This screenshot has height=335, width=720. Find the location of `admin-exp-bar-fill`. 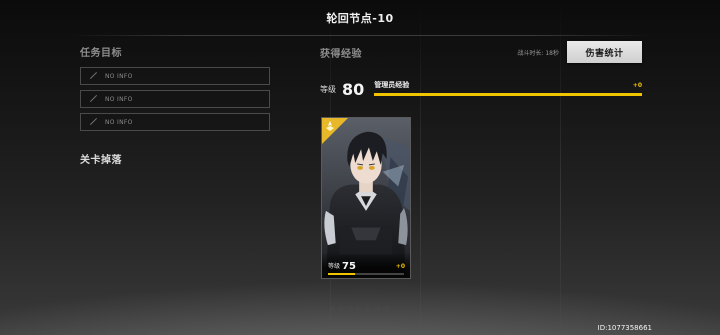

admin-exp-bar-fill is located at coordinates (508, 94).